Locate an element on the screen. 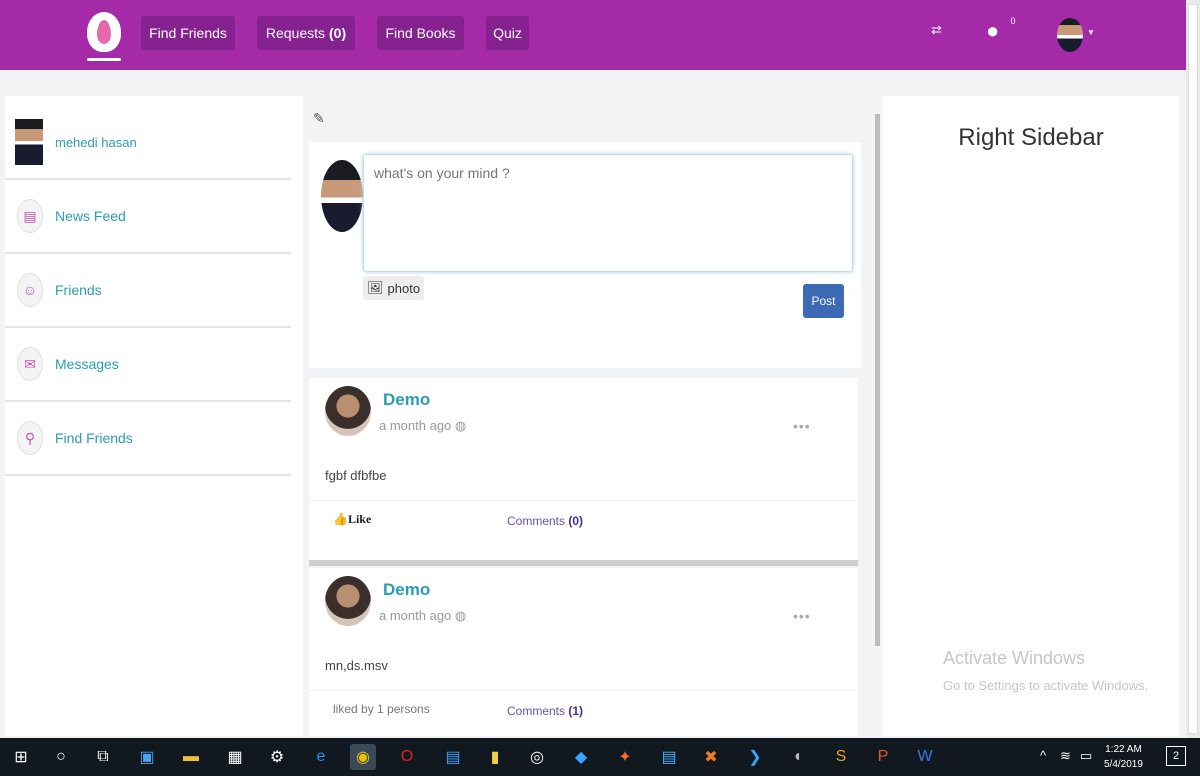 Image resolution: width=1200 pixels, height=776 pixels. network-icon: ≋ is located at coordinates (1065, 756).